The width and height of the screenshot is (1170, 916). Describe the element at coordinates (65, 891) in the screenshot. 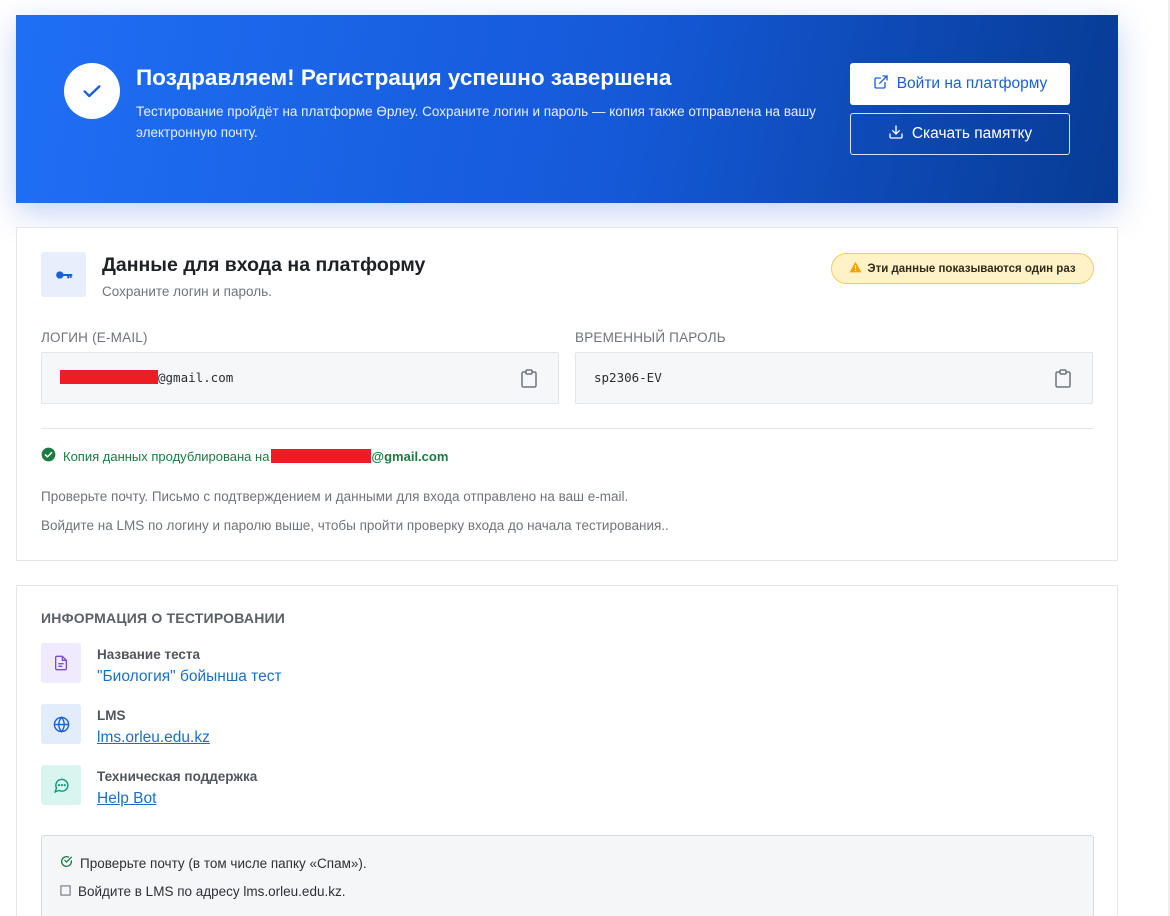

I see `empty-checkbox-icon` at that location.